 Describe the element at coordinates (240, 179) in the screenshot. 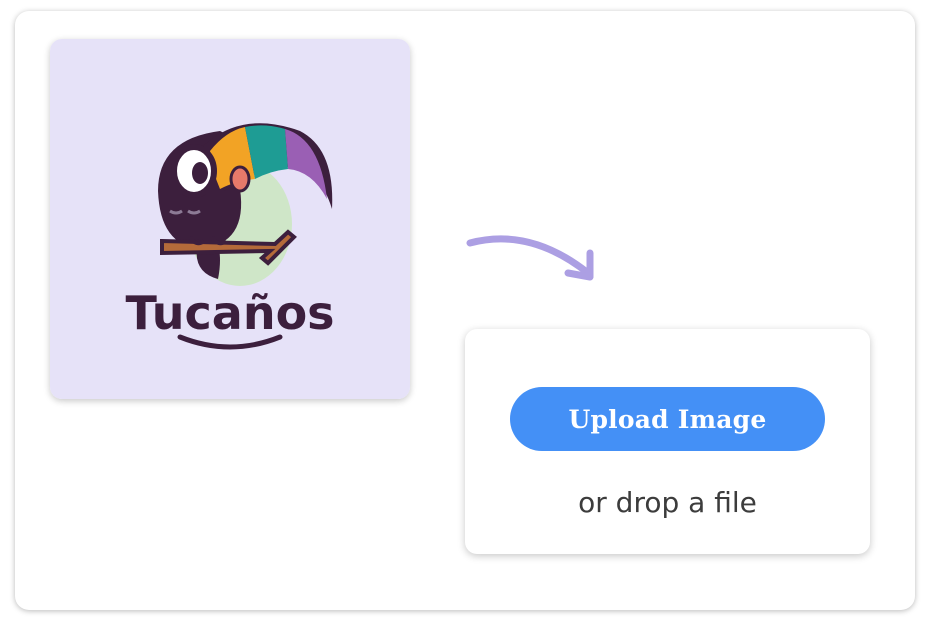

I see `cheek` at that location.